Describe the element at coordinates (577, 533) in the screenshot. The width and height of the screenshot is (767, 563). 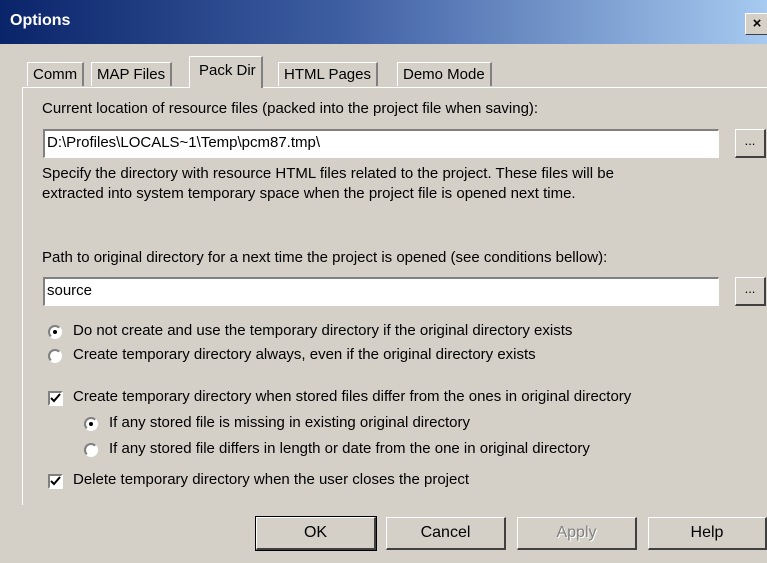
I see `apply-button: Apply` at that location.